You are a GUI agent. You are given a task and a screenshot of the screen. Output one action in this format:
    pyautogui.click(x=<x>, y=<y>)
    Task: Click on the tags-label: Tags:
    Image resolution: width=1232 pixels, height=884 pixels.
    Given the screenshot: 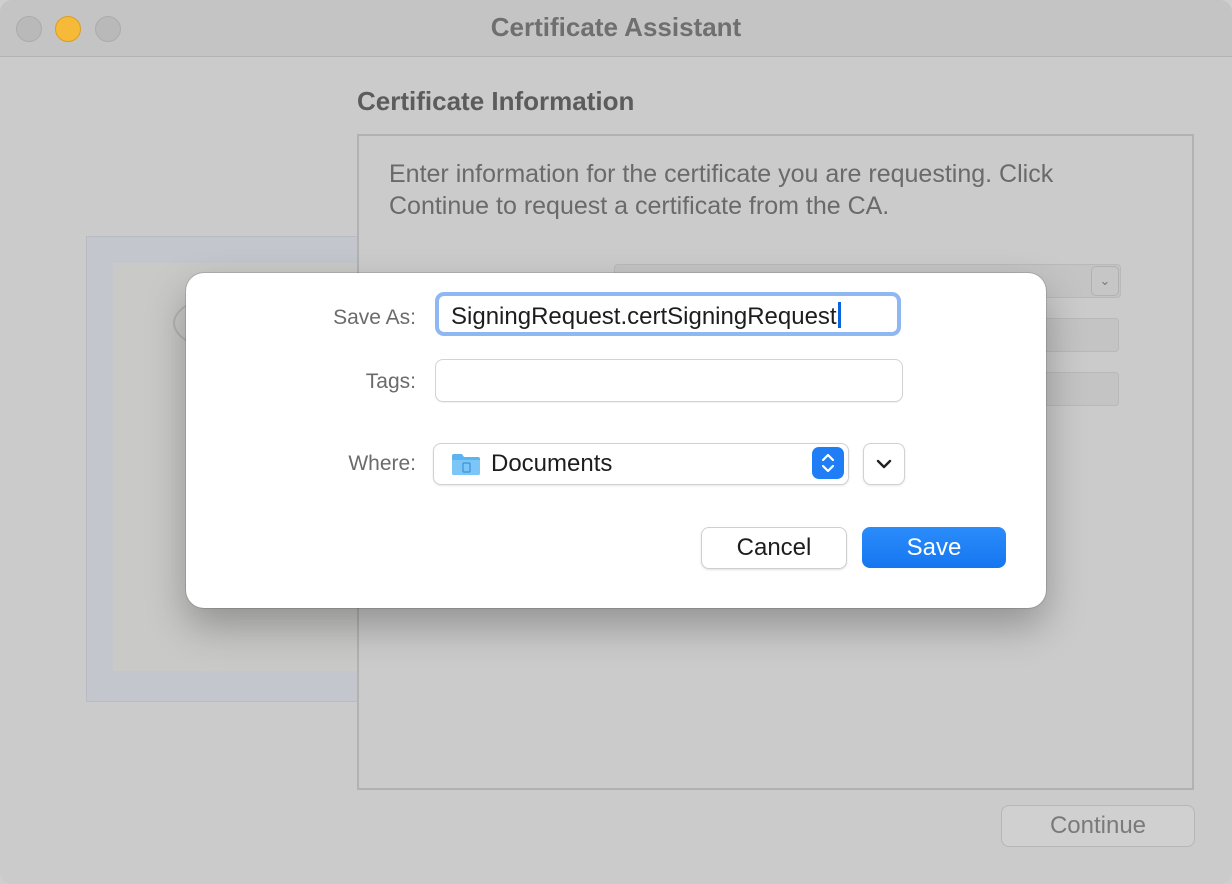 What is the action you would take?
    pyautogui.click(x=390, y=381)
    